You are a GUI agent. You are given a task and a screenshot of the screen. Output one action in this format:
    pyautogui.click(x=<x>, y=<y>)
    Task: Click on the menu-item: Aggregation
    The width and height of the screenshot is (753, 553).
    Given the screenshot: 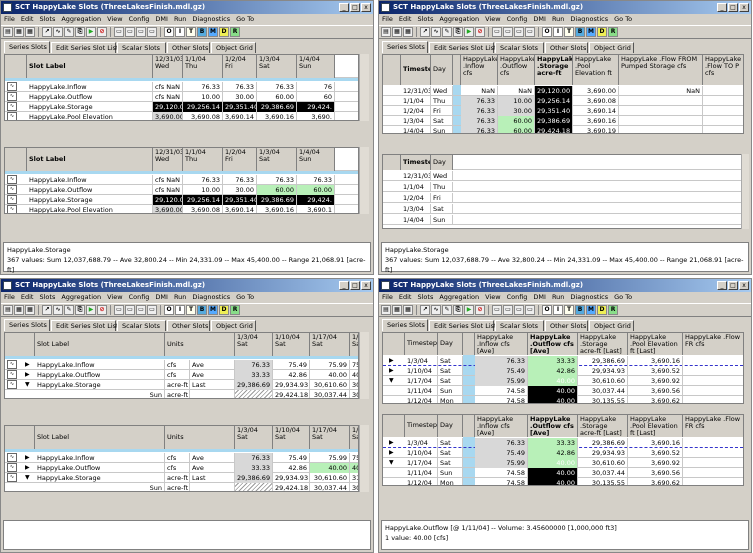 What is the action you would take?
    pyautogui.click(x=459, y=297)
    